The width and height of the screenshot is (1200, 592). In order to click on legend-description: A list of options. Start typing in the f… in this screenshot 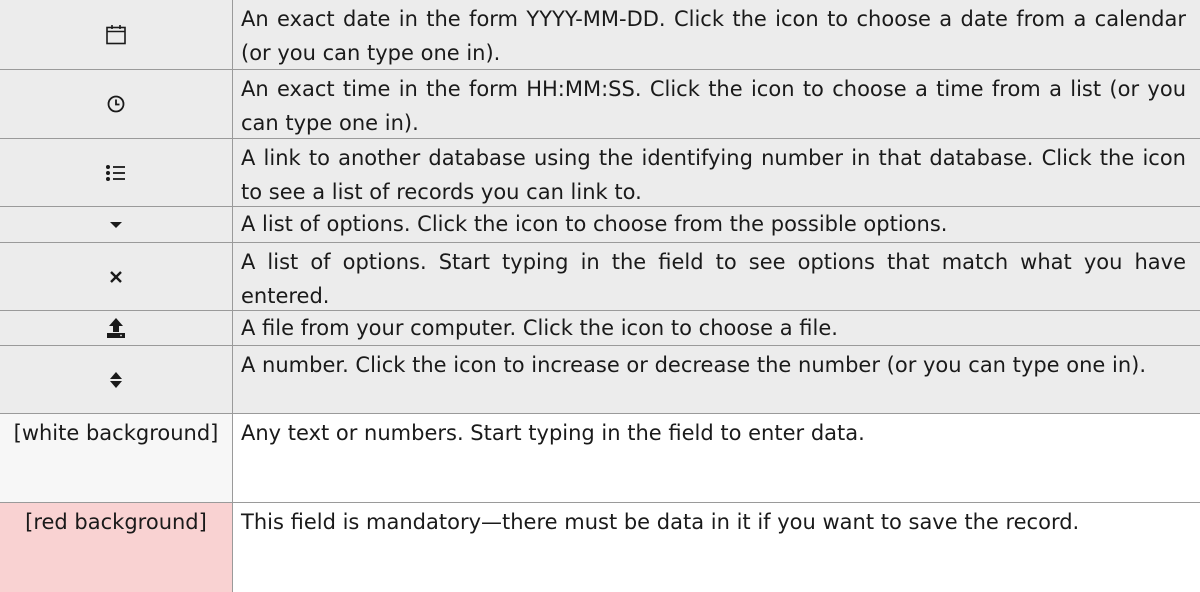, I will do `click(716, 276)`.